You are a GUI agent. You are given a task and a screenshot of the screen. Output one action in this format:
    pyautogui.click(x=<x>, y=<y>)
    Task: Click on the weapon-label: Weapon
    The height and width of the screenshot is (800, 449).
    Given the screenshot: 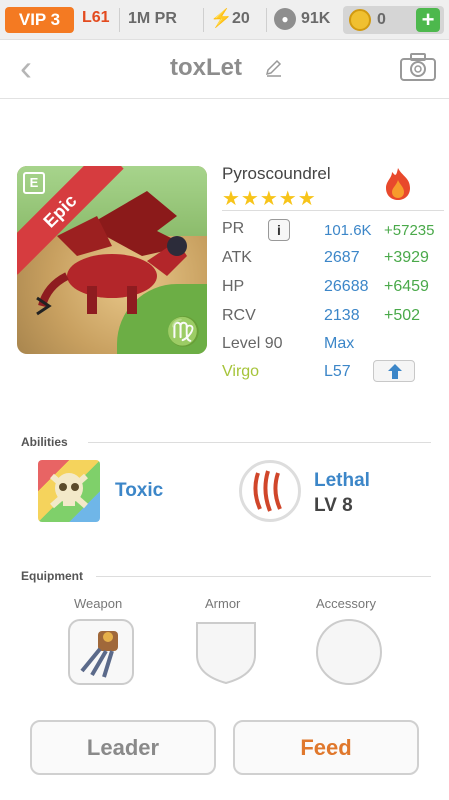 What is the action you would take?
    pyautogui.click(x=98, y=603)
    